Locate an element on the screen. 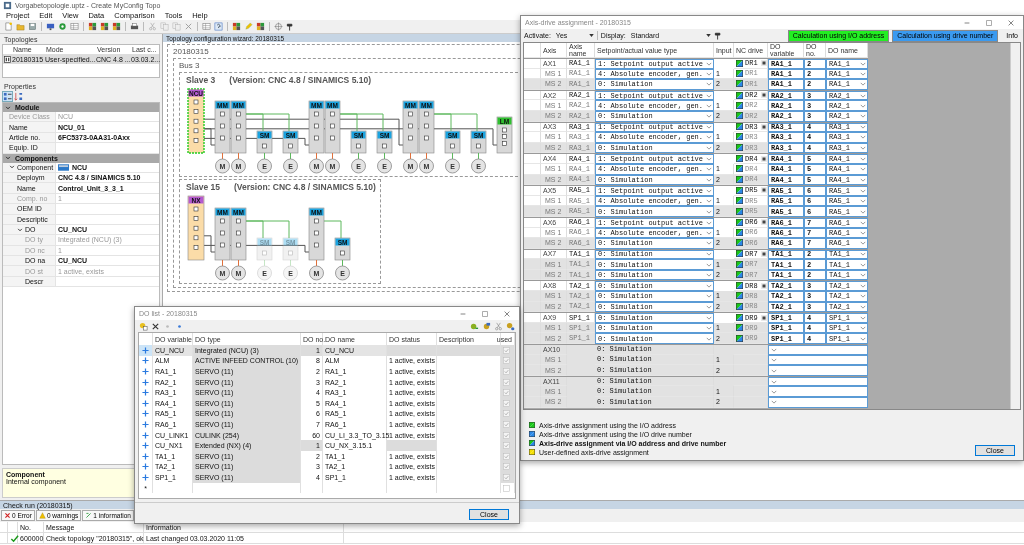 This screenshot has height=545, width=1024. folder-icon is located at coordinates (20, 26).